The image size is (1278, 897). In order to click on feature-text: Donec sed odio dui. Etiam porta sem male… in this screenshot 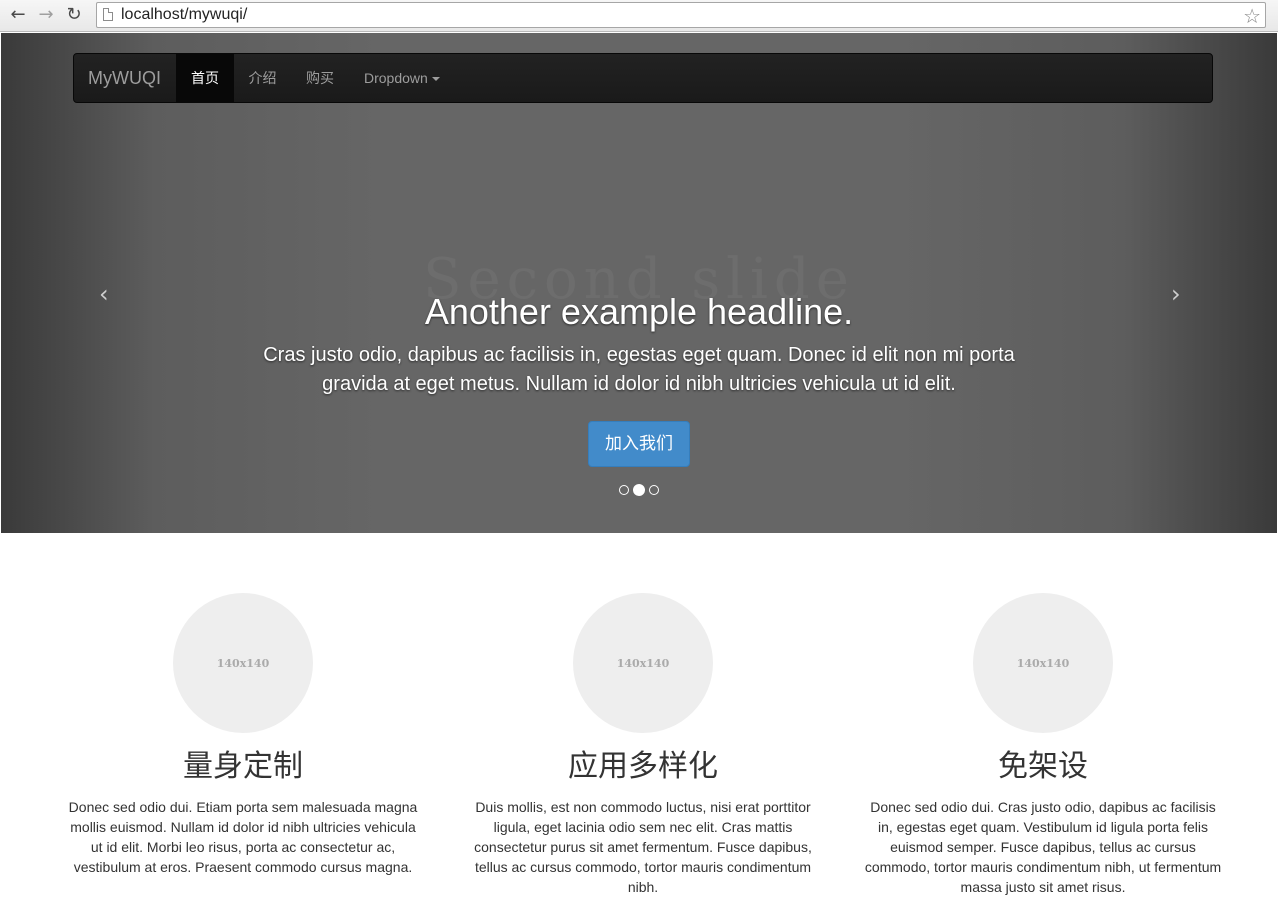, I will do `click(243, 837)`.